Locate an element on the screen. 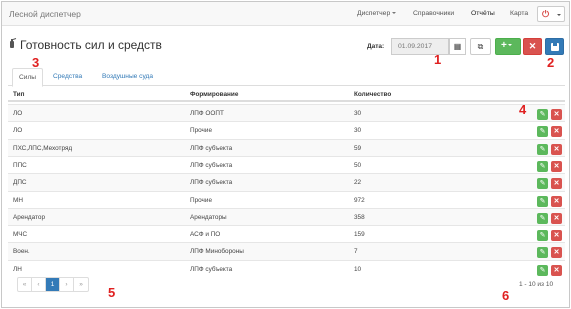 The image size is (571, 309). cell-type: ДПС is located at coordinates (20, 183).